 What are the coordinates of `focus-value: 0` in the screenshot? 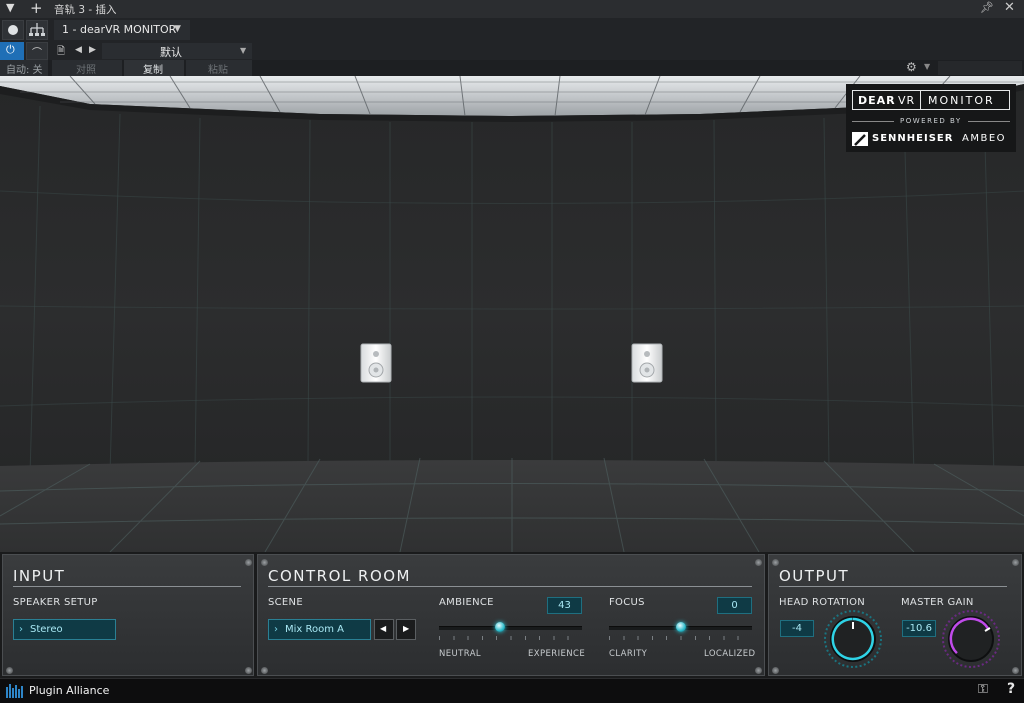 It's located at (734, 605).